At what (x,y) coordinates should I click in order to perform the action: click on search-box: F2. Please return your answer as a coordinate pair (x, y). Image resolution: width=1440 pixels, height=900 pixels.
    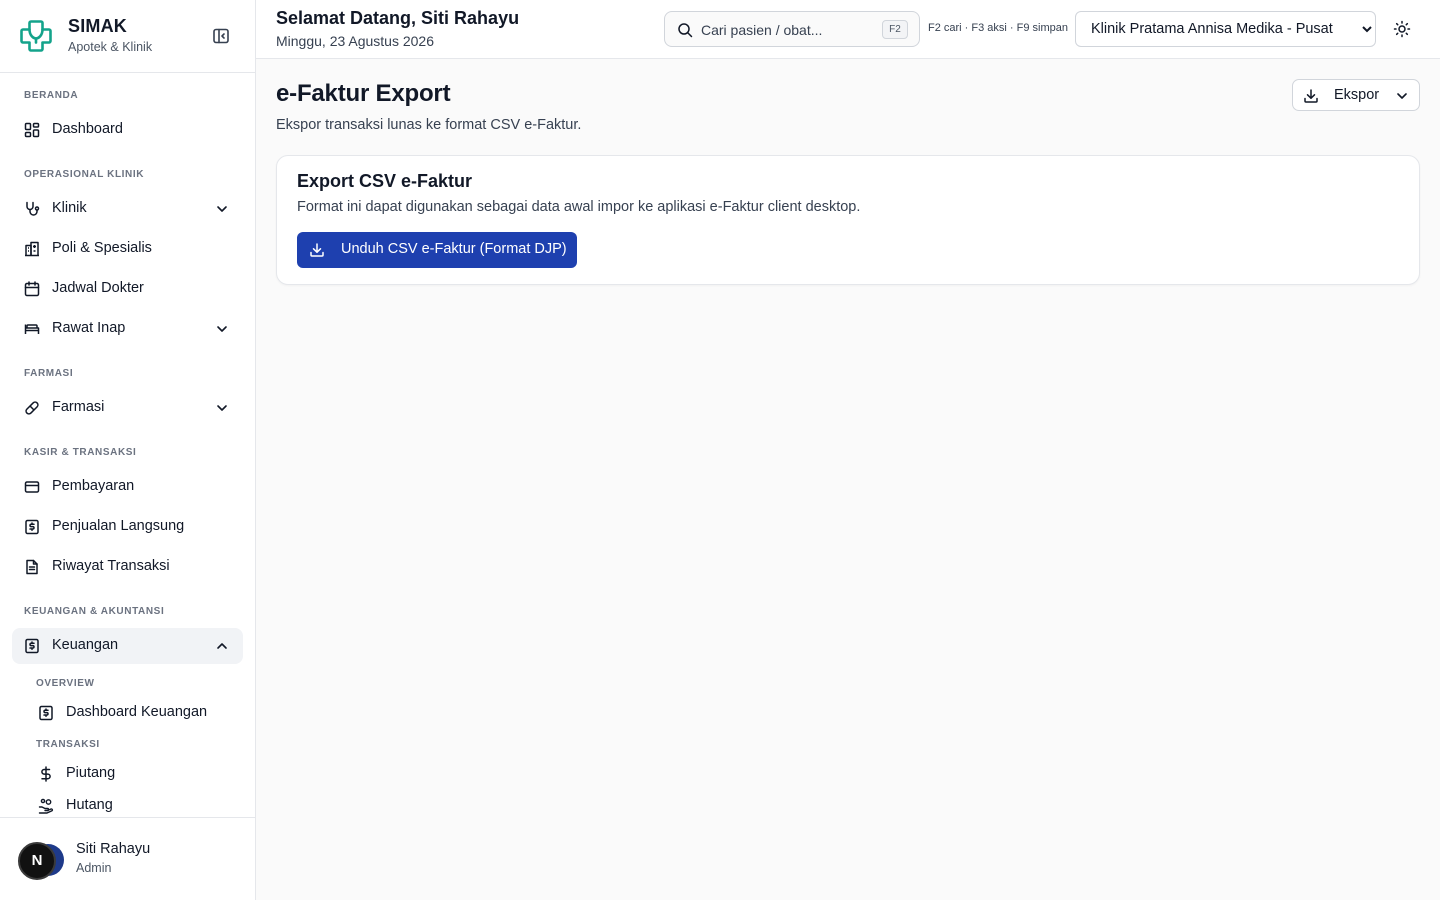
    Looking at the image, I should click on (792, 29).